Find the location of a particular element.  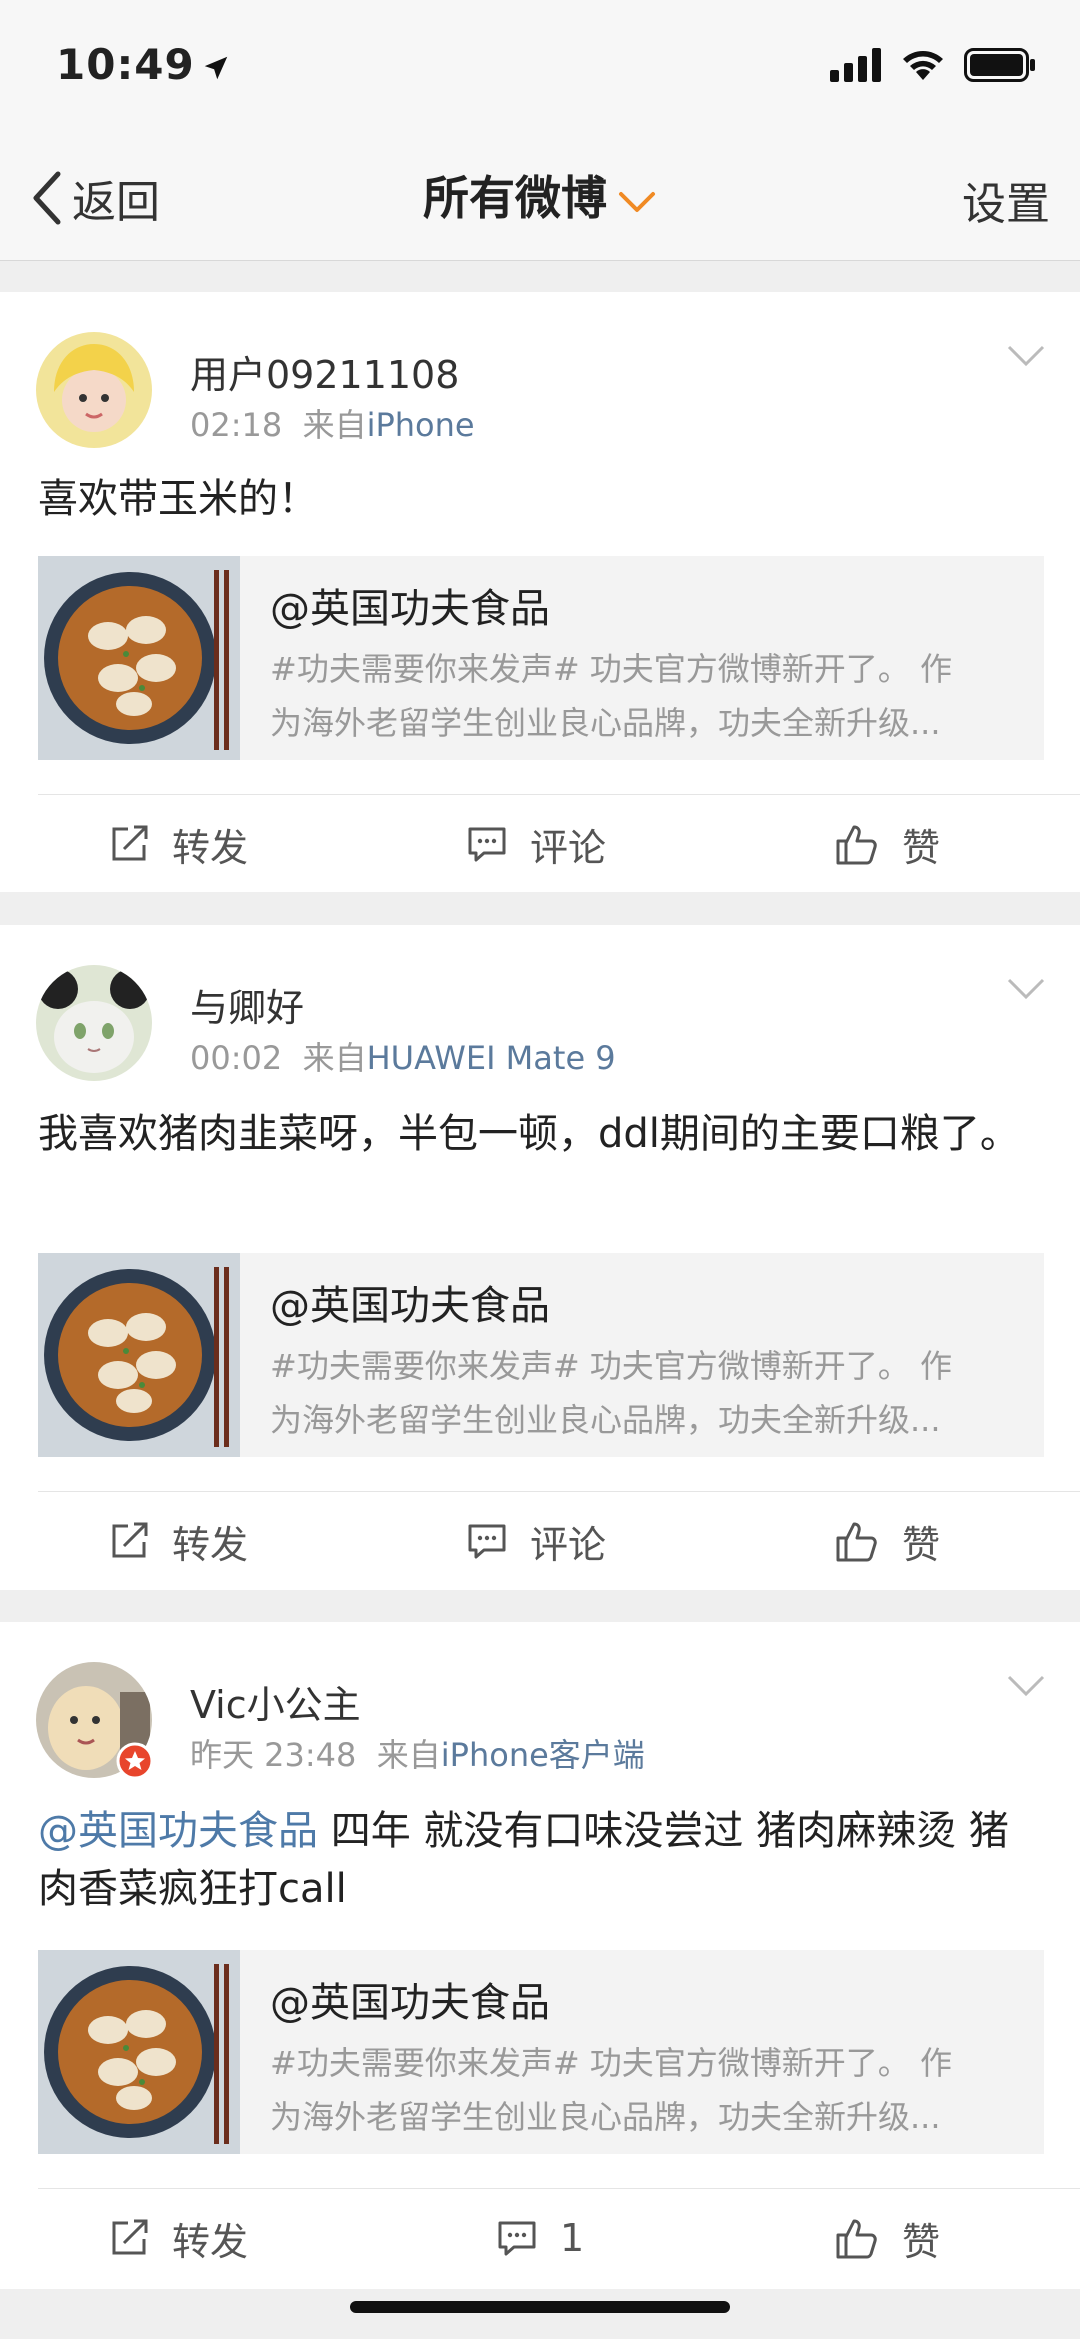

location-arrow-icon is located at coordinates (215, 67).